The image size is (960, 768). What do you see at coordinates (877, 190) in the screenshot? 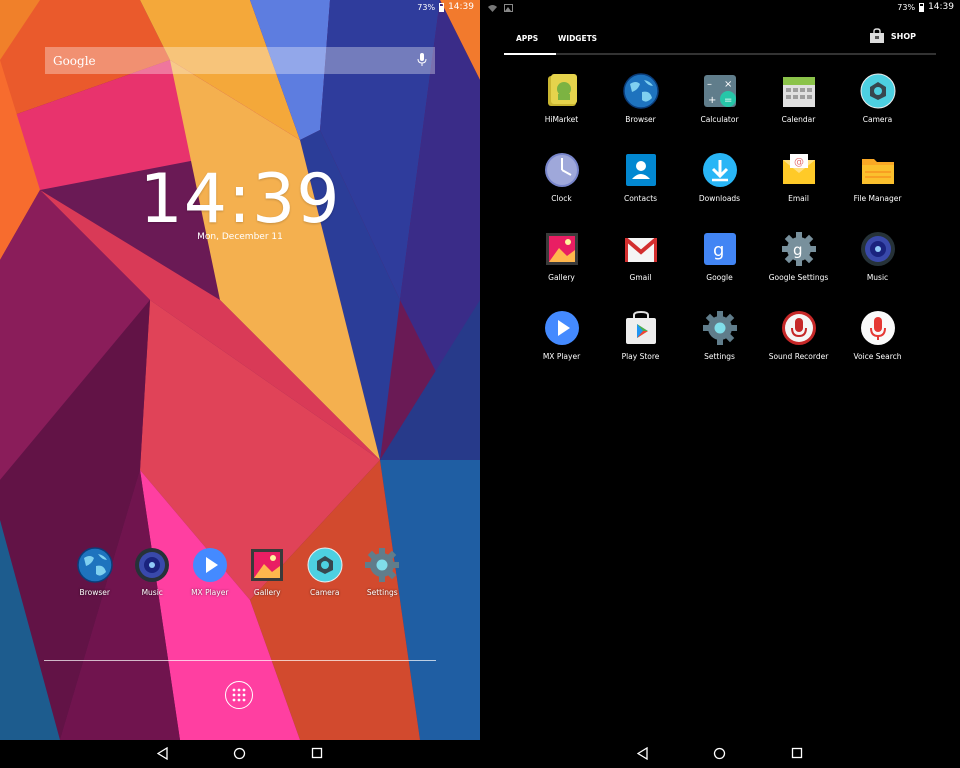
I see `app-file-manager: File Manager` at bounding box center [877, 190].